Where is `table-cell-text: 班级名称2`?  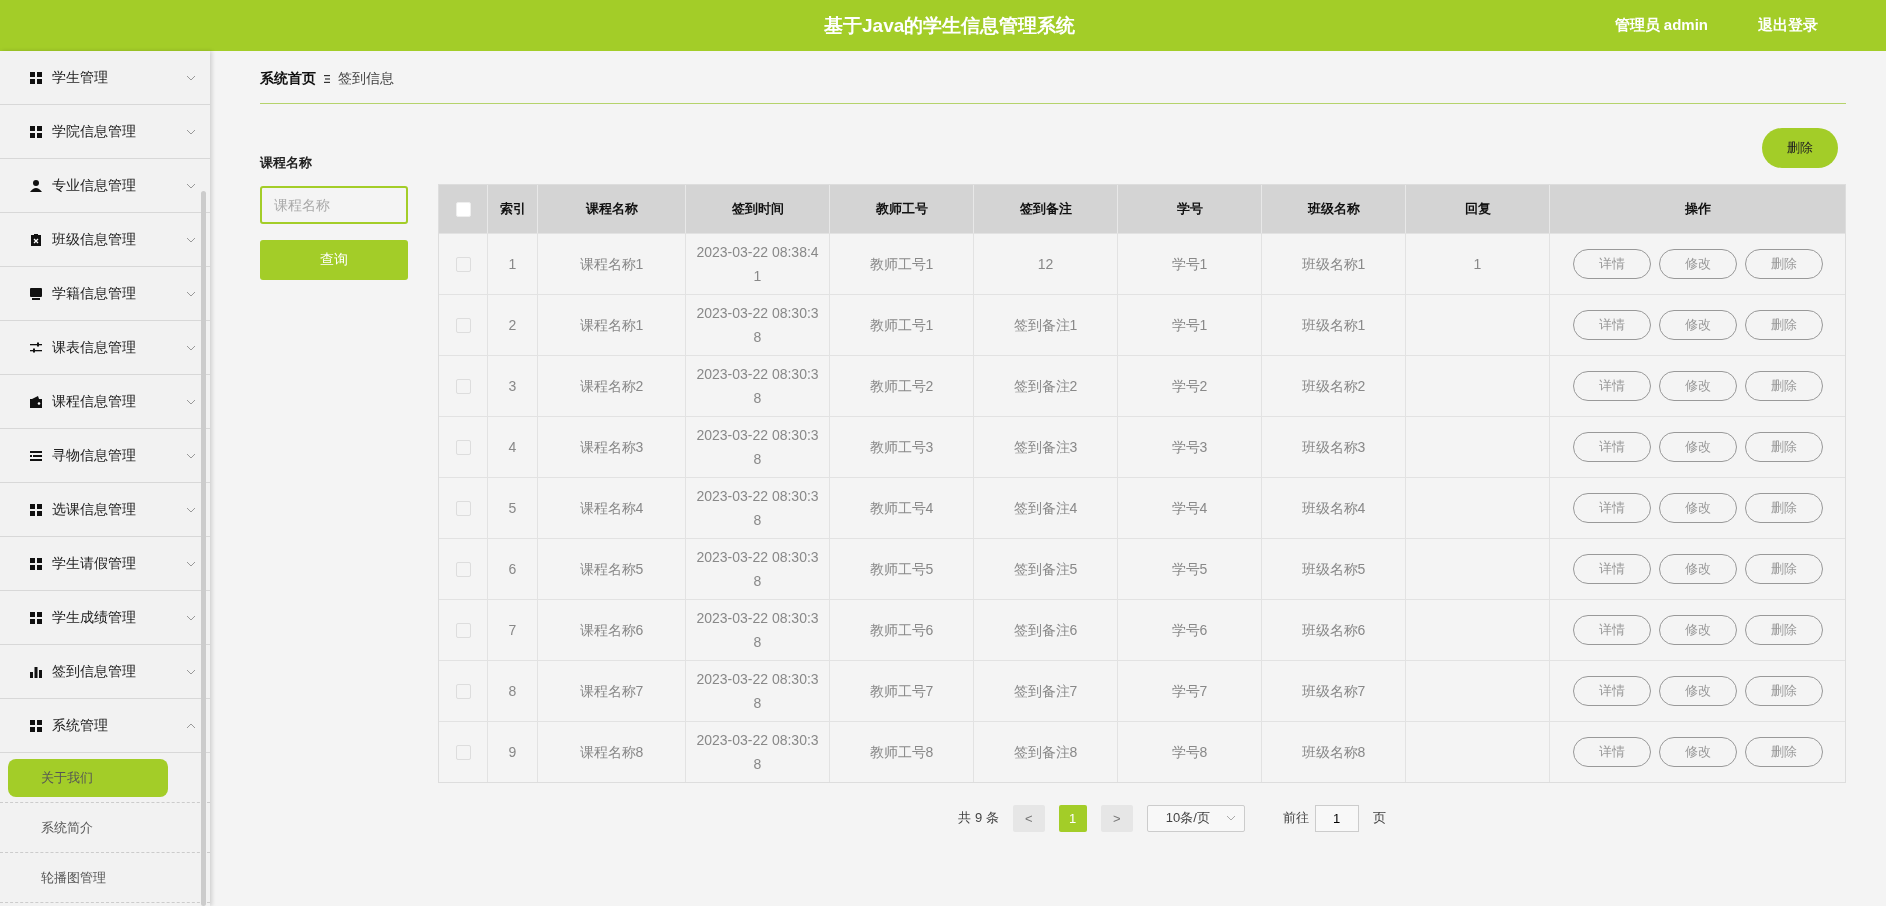 table-cell-text: 班级名称2 is located at coordinates (1333, 386).